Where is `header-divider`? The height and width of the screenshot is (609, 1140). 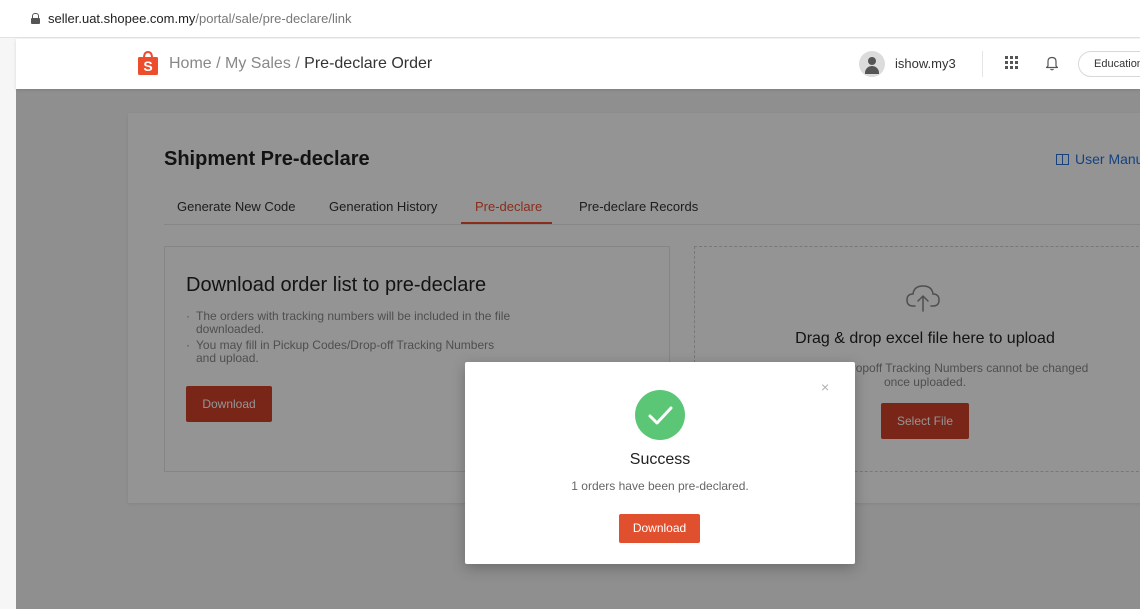 header-divider is located at coordinates (982, 64).